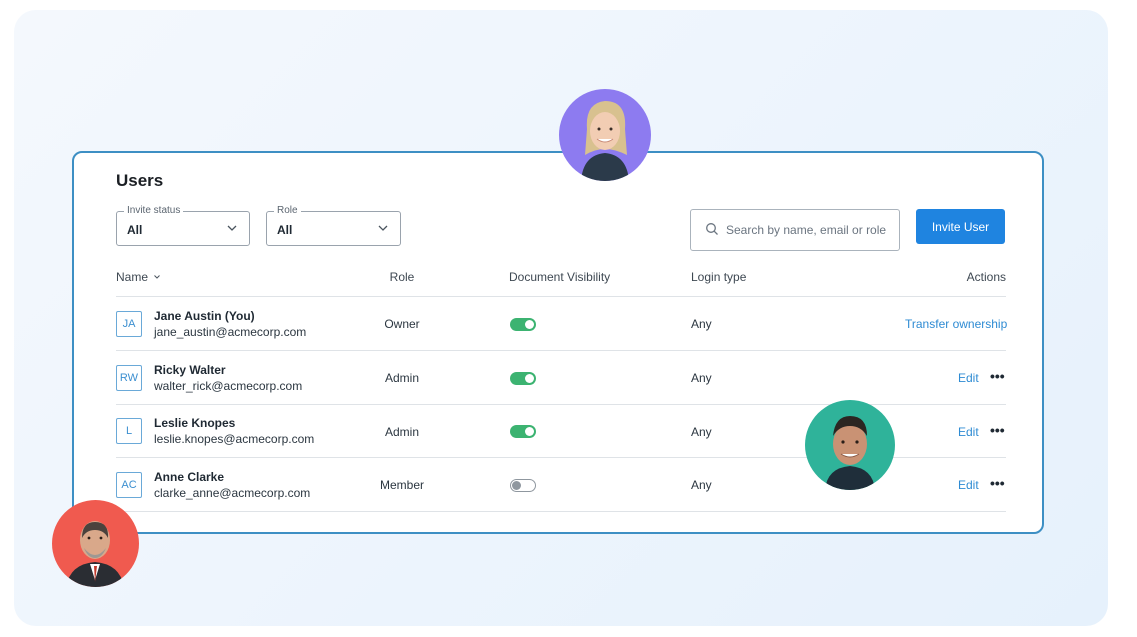 The height and width of the screenshot is (637, 1137). Describe the element at coordinates (183, 225) in the screenshot. I see `invite-status-select: Invite status All` at that location.